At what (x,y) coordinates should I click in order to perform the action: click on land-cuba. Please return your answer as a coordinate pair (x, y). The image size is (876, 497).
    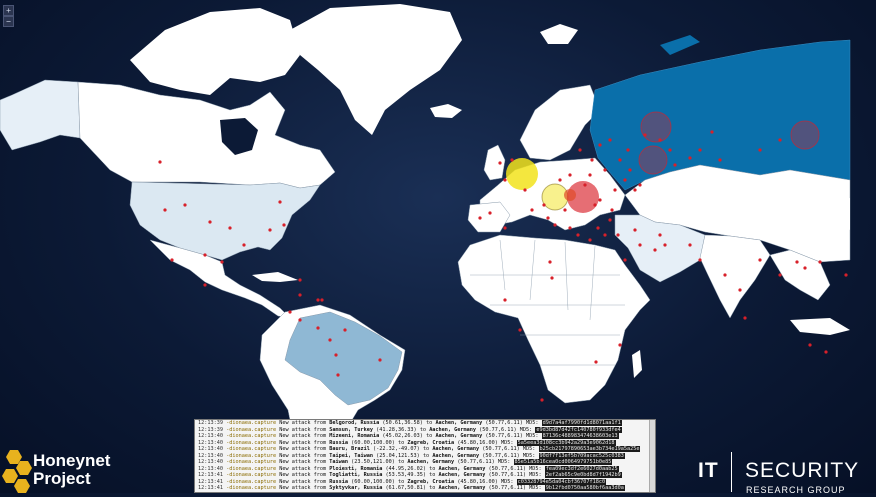
    Looking at the image, I should click on (275, 277).